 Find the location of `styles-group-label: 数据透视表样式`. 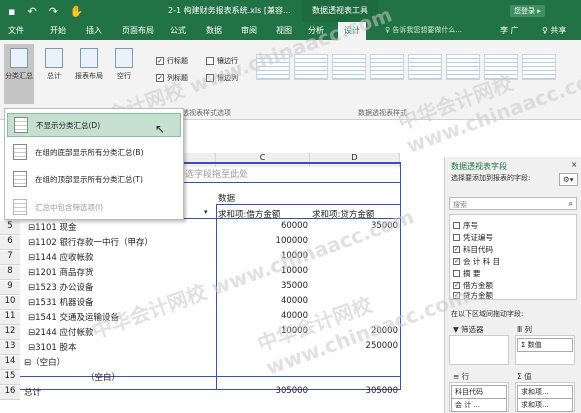

styles-group-label: 数据透视表样式 is located at coordinates (382, 113).